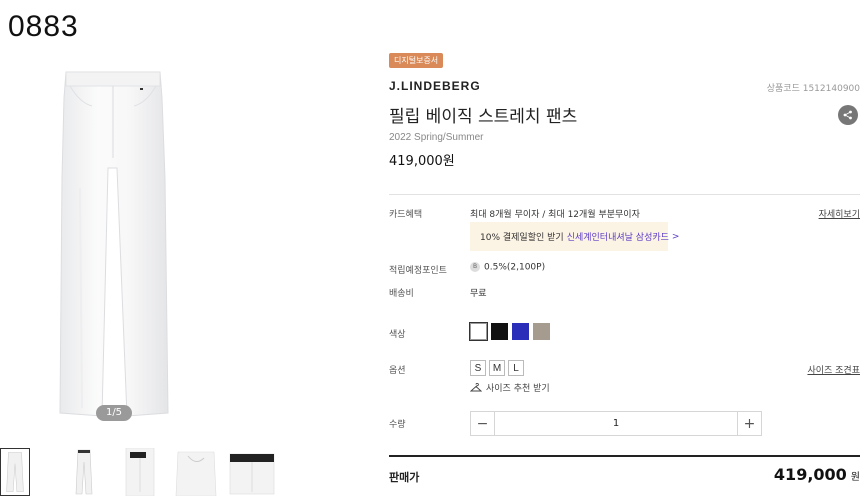  What do you see at coordinates (478, 368) in the screenshot?
I see `size-option-s: S` at bounding box center [478, 368].